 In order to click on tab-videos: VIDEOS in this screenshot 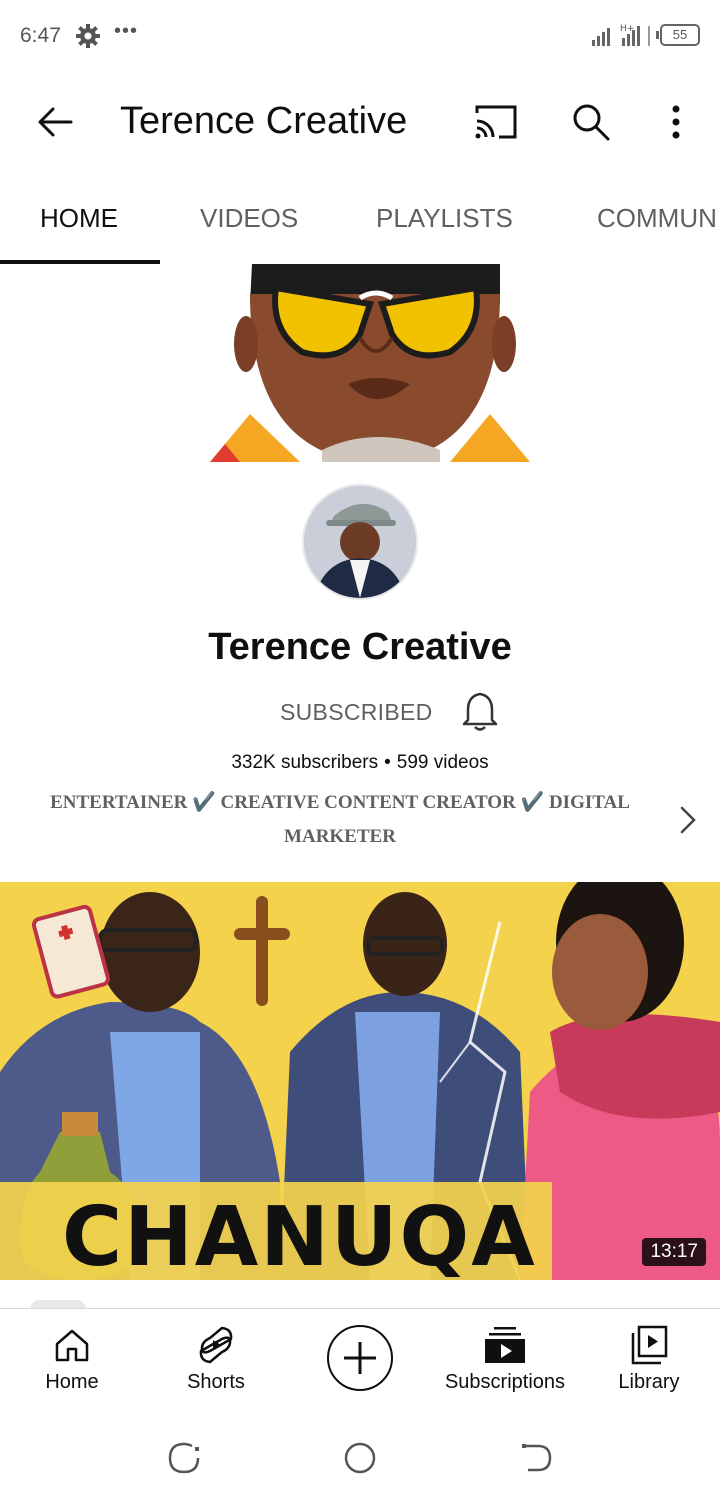, I will do `click(249, 218)`.